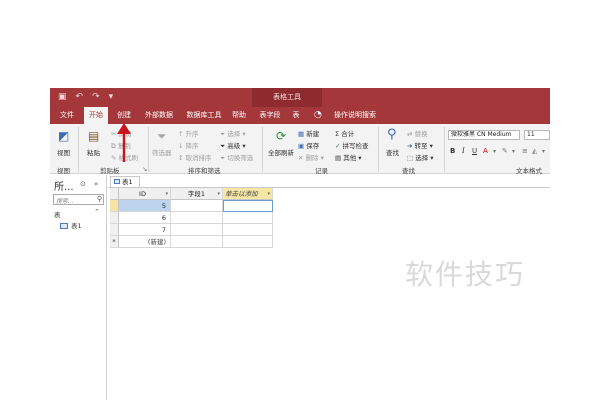  What do you see at coordinates (195, 157) in the screenshot?
I see `clear-sort-button: ↕ 取消排序` at bounding box center [195, 157].